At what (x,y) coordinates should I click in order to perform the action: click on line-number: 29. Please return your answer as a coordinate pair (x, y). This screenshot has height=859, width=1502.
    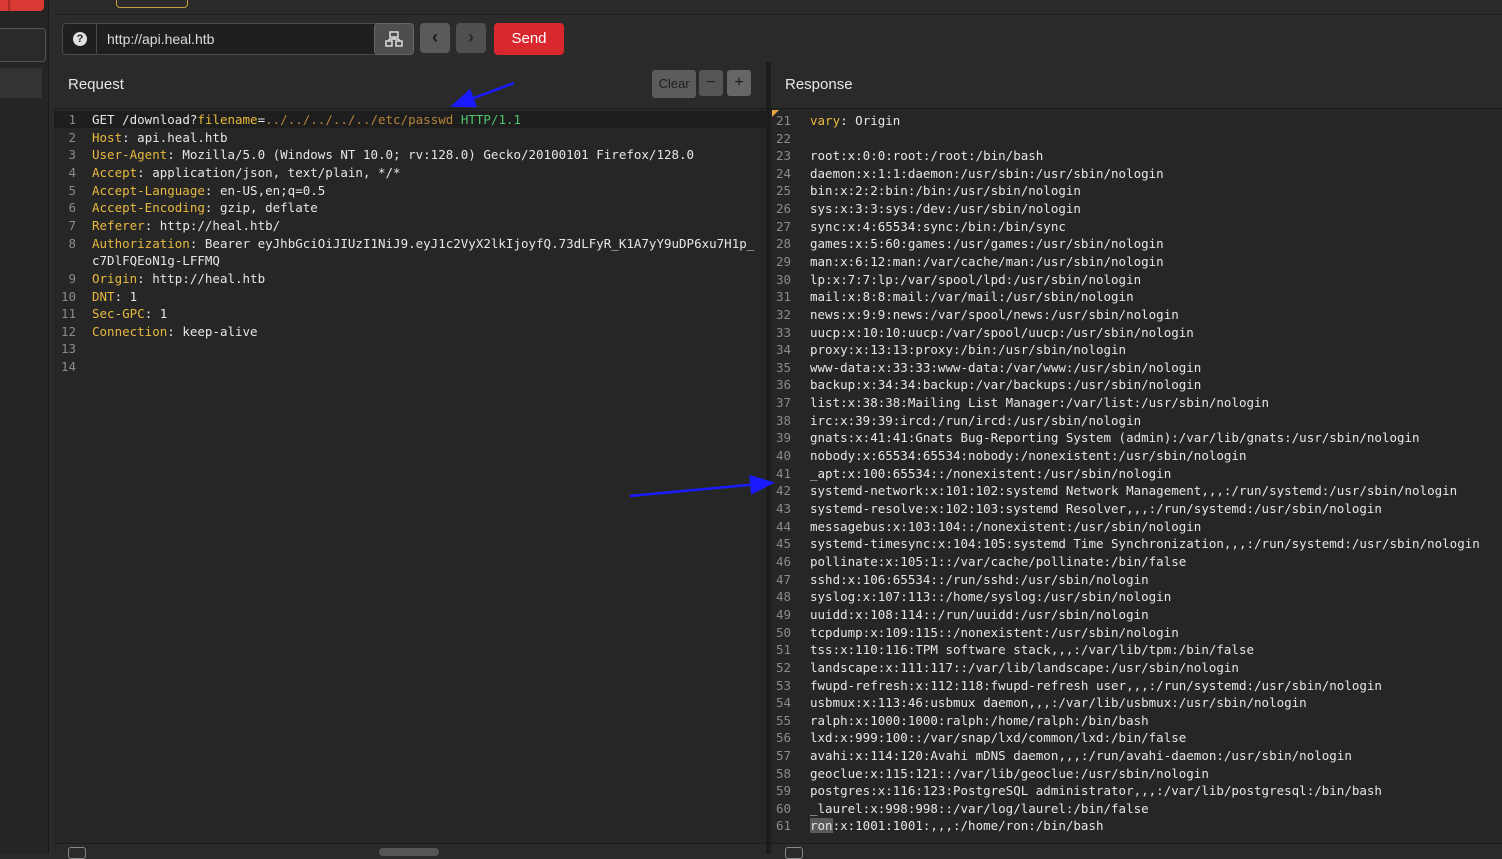
    Looking at the image, I should click on (783, 261).